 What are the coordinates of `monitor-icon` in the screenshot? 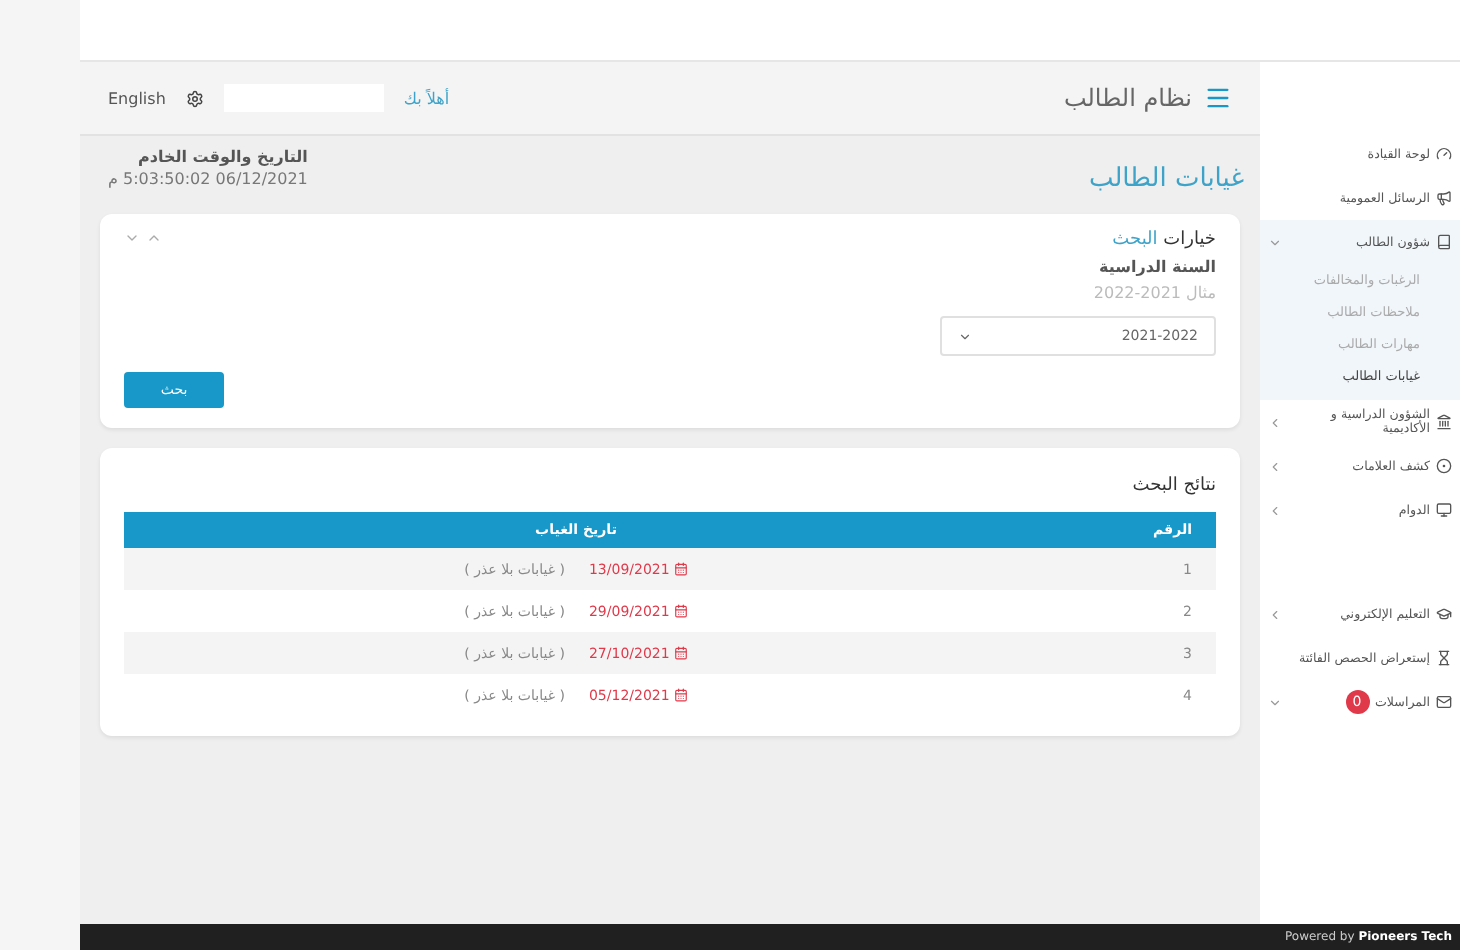 It's located at (1444, 510).